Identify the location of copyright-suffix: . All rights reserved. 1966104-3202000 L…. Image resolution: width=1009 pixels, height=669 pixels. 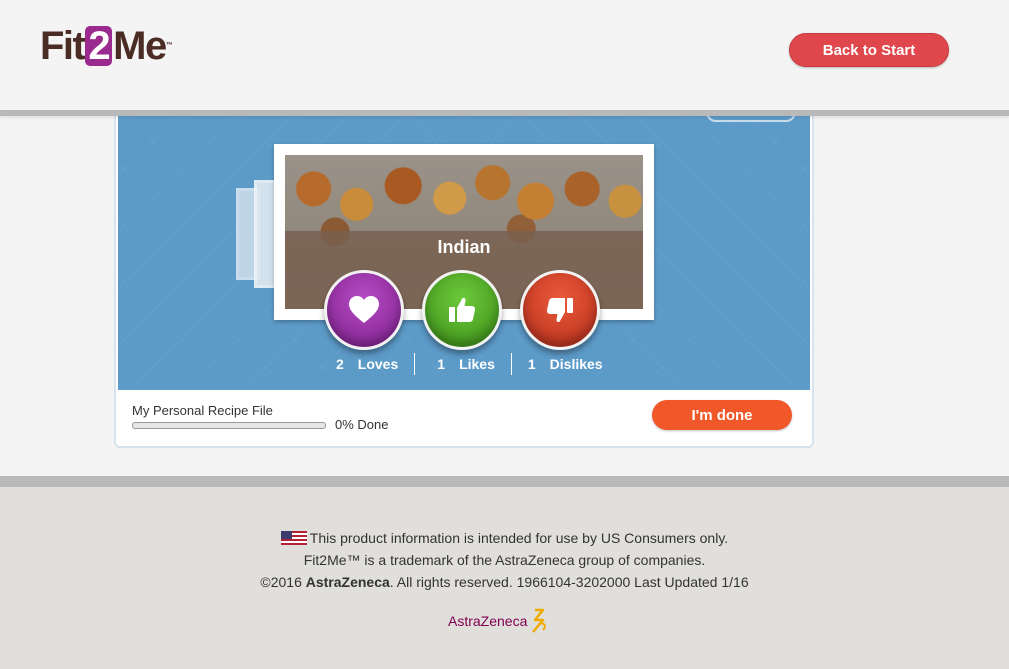
(569, 582).